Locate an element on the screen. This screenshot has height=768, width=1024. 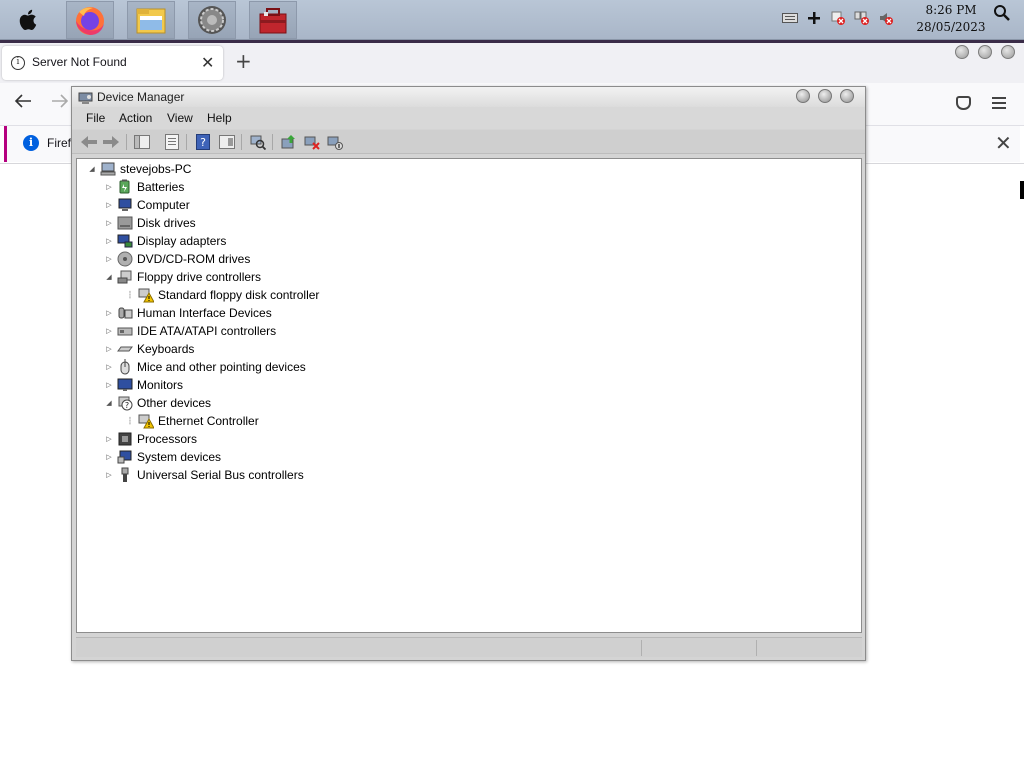
tree-connector: ┆ is located at coordinates (130, 295).